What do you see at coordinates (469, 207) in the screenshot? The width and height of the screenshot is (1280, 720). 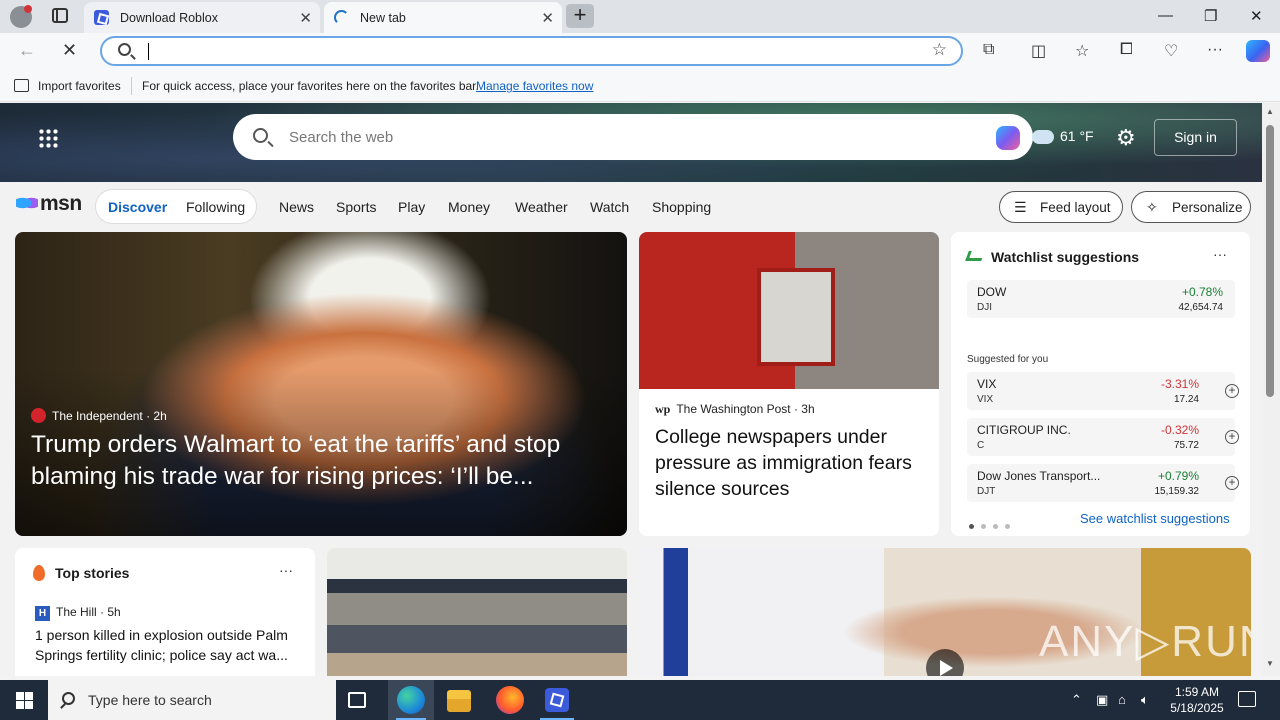 I see `nav-money: Money` at bounding box center [469, 207].